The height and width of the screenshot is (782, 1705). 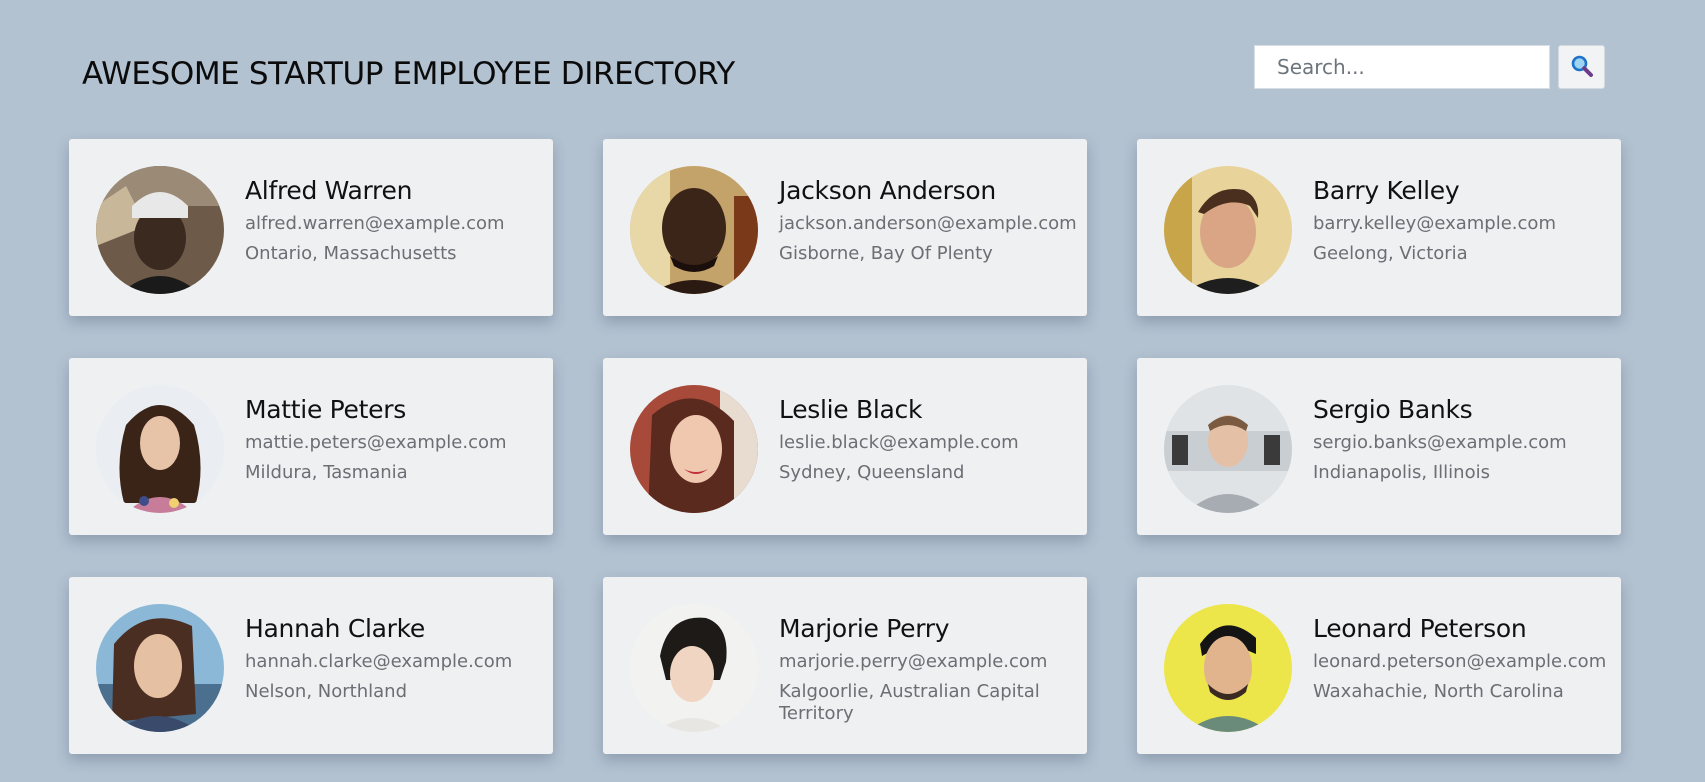 What do you see at coordinates (928, 223) in the screenshot?
I see `employee-email: jackson.anderson@example.com` at bounding box center [928, 223].